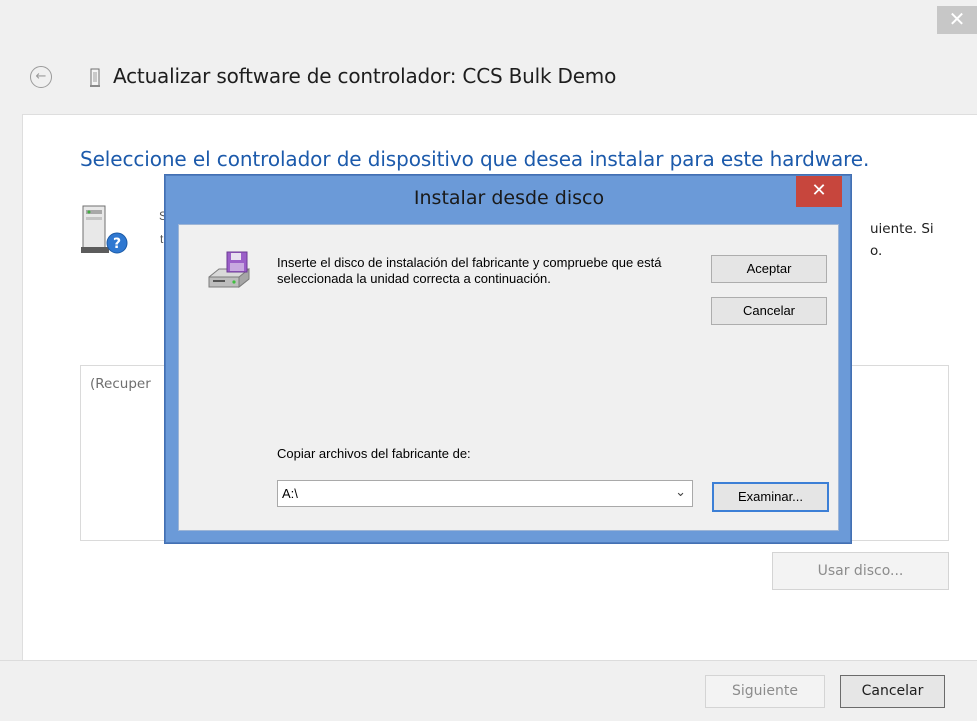 This screenshot has height=721, width=977. What do you see at coordinates (769, 269) in the screenshot?
I see `ok-button: Aceptar` at bounding box center [769, 269].